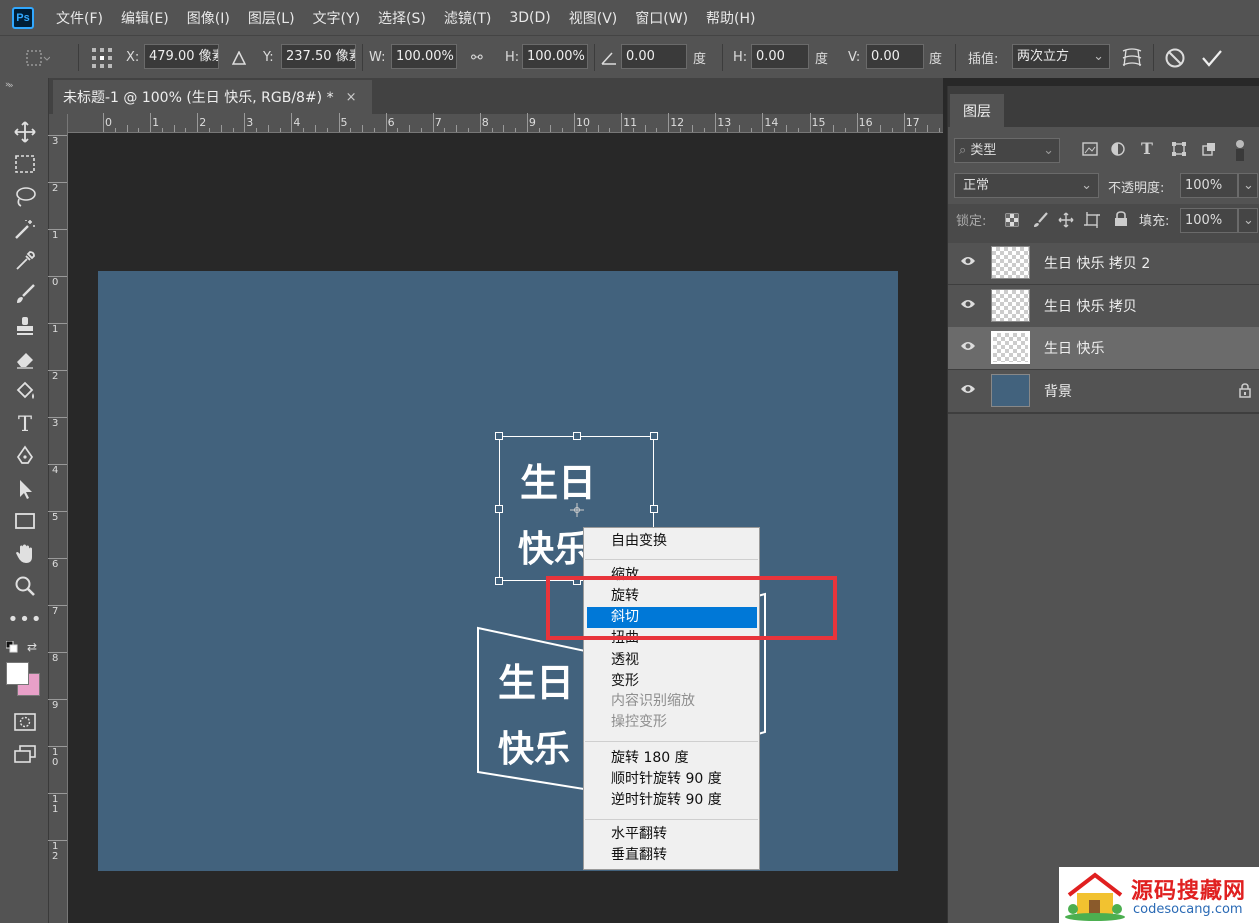 Image resolution: width=1259 pixels, height=923 pixels. What do you see at coordinates (1248, 220) in the screenshot?
I see `fill-chevron-icon: ⌄` at bounding box center [1248, 220].